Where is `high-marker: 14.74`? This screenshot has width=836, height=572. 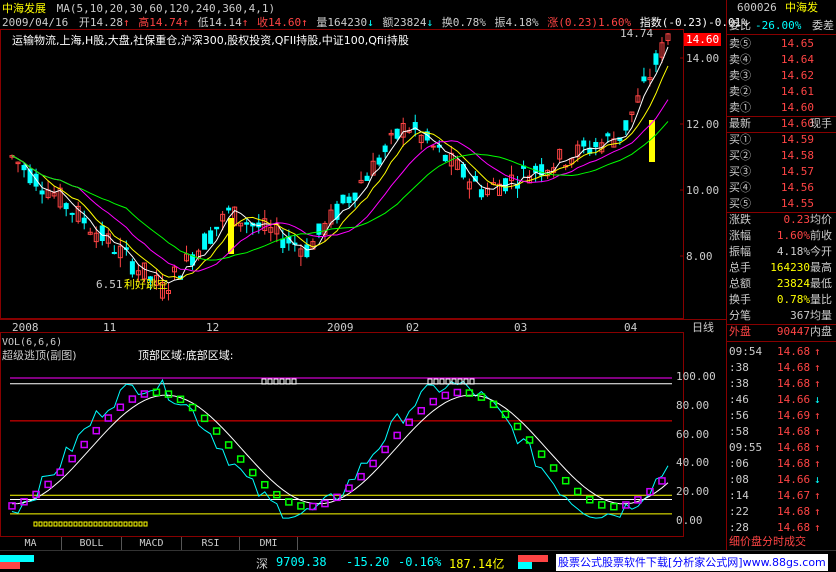 high-marker: 14.74 is located at coordinates (637, 33).